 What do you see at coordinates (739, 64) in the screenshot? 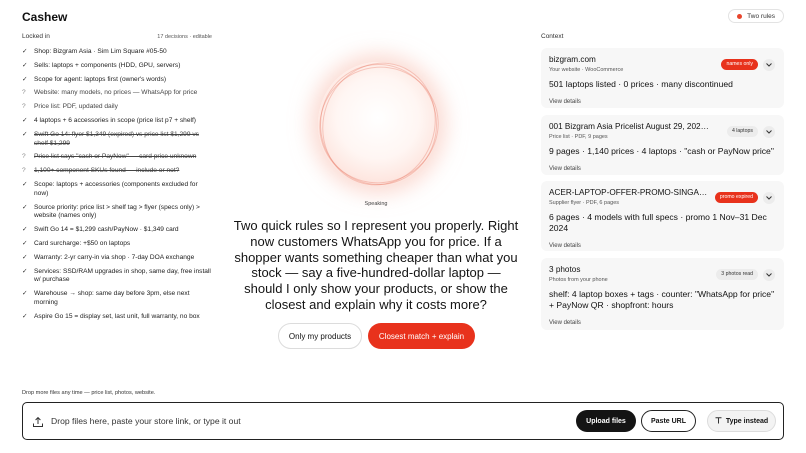
I see `status-badge: names only` at bounding box center [739, 64].